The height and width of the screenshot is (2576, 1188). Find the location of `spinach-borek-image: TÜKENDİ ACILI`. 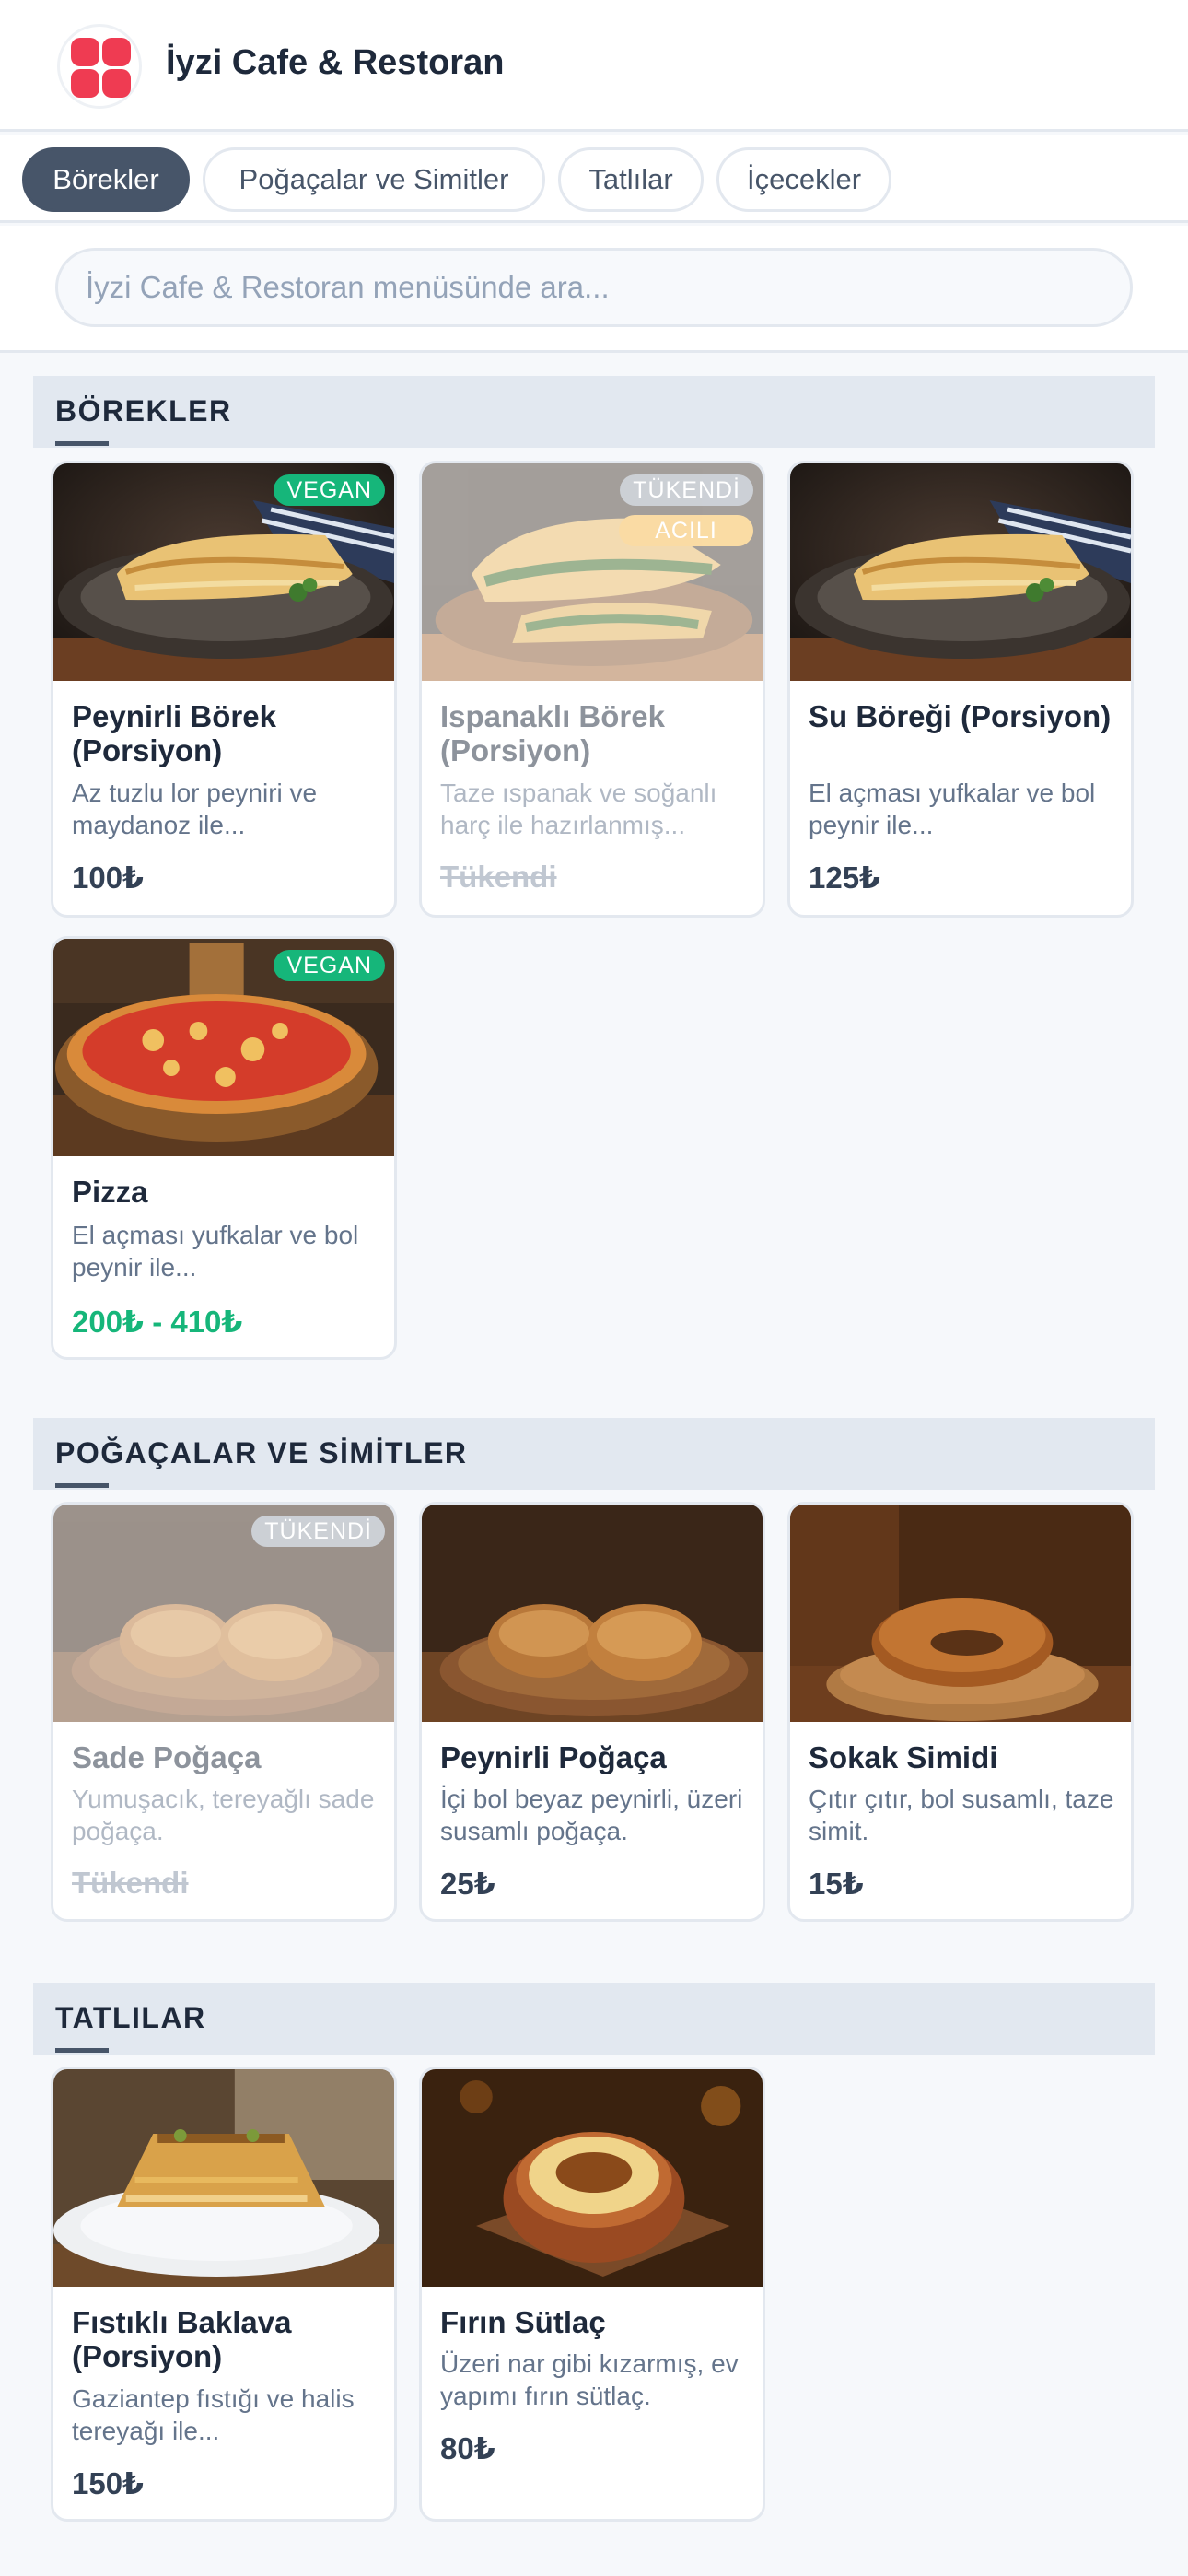

spinach-borek-image: TÜKENDİ ACILI is located at coordinates (592, 572).